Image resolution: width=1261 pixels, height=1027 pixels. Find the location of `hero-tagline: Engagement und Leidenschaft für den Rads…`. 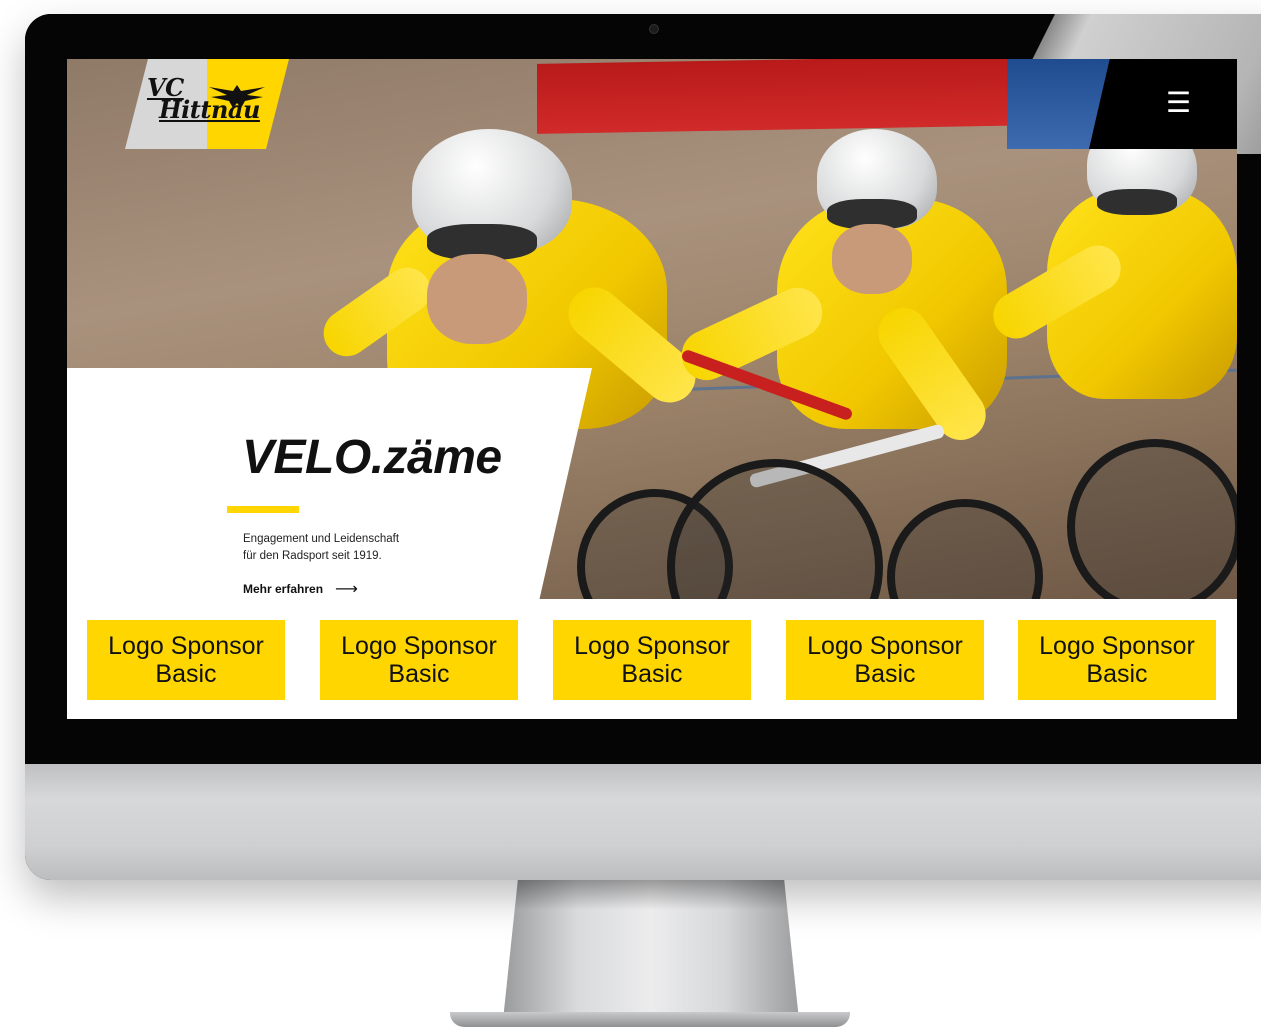

hero-tagline: Engagement und Leidenschaft für den Rads… is located at coordinates (353, 548).